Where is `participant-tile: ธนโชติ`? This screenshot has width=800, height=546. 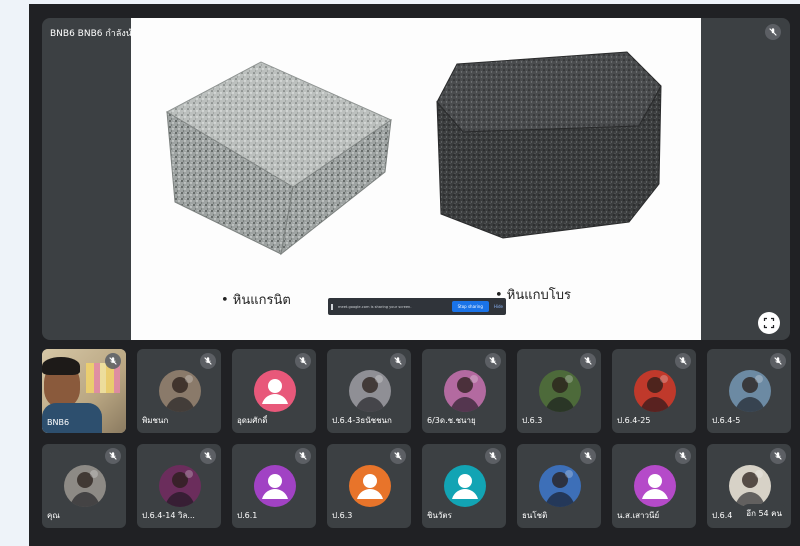 participant-tile: ธนโชติ is located at coordinates (559, 486).